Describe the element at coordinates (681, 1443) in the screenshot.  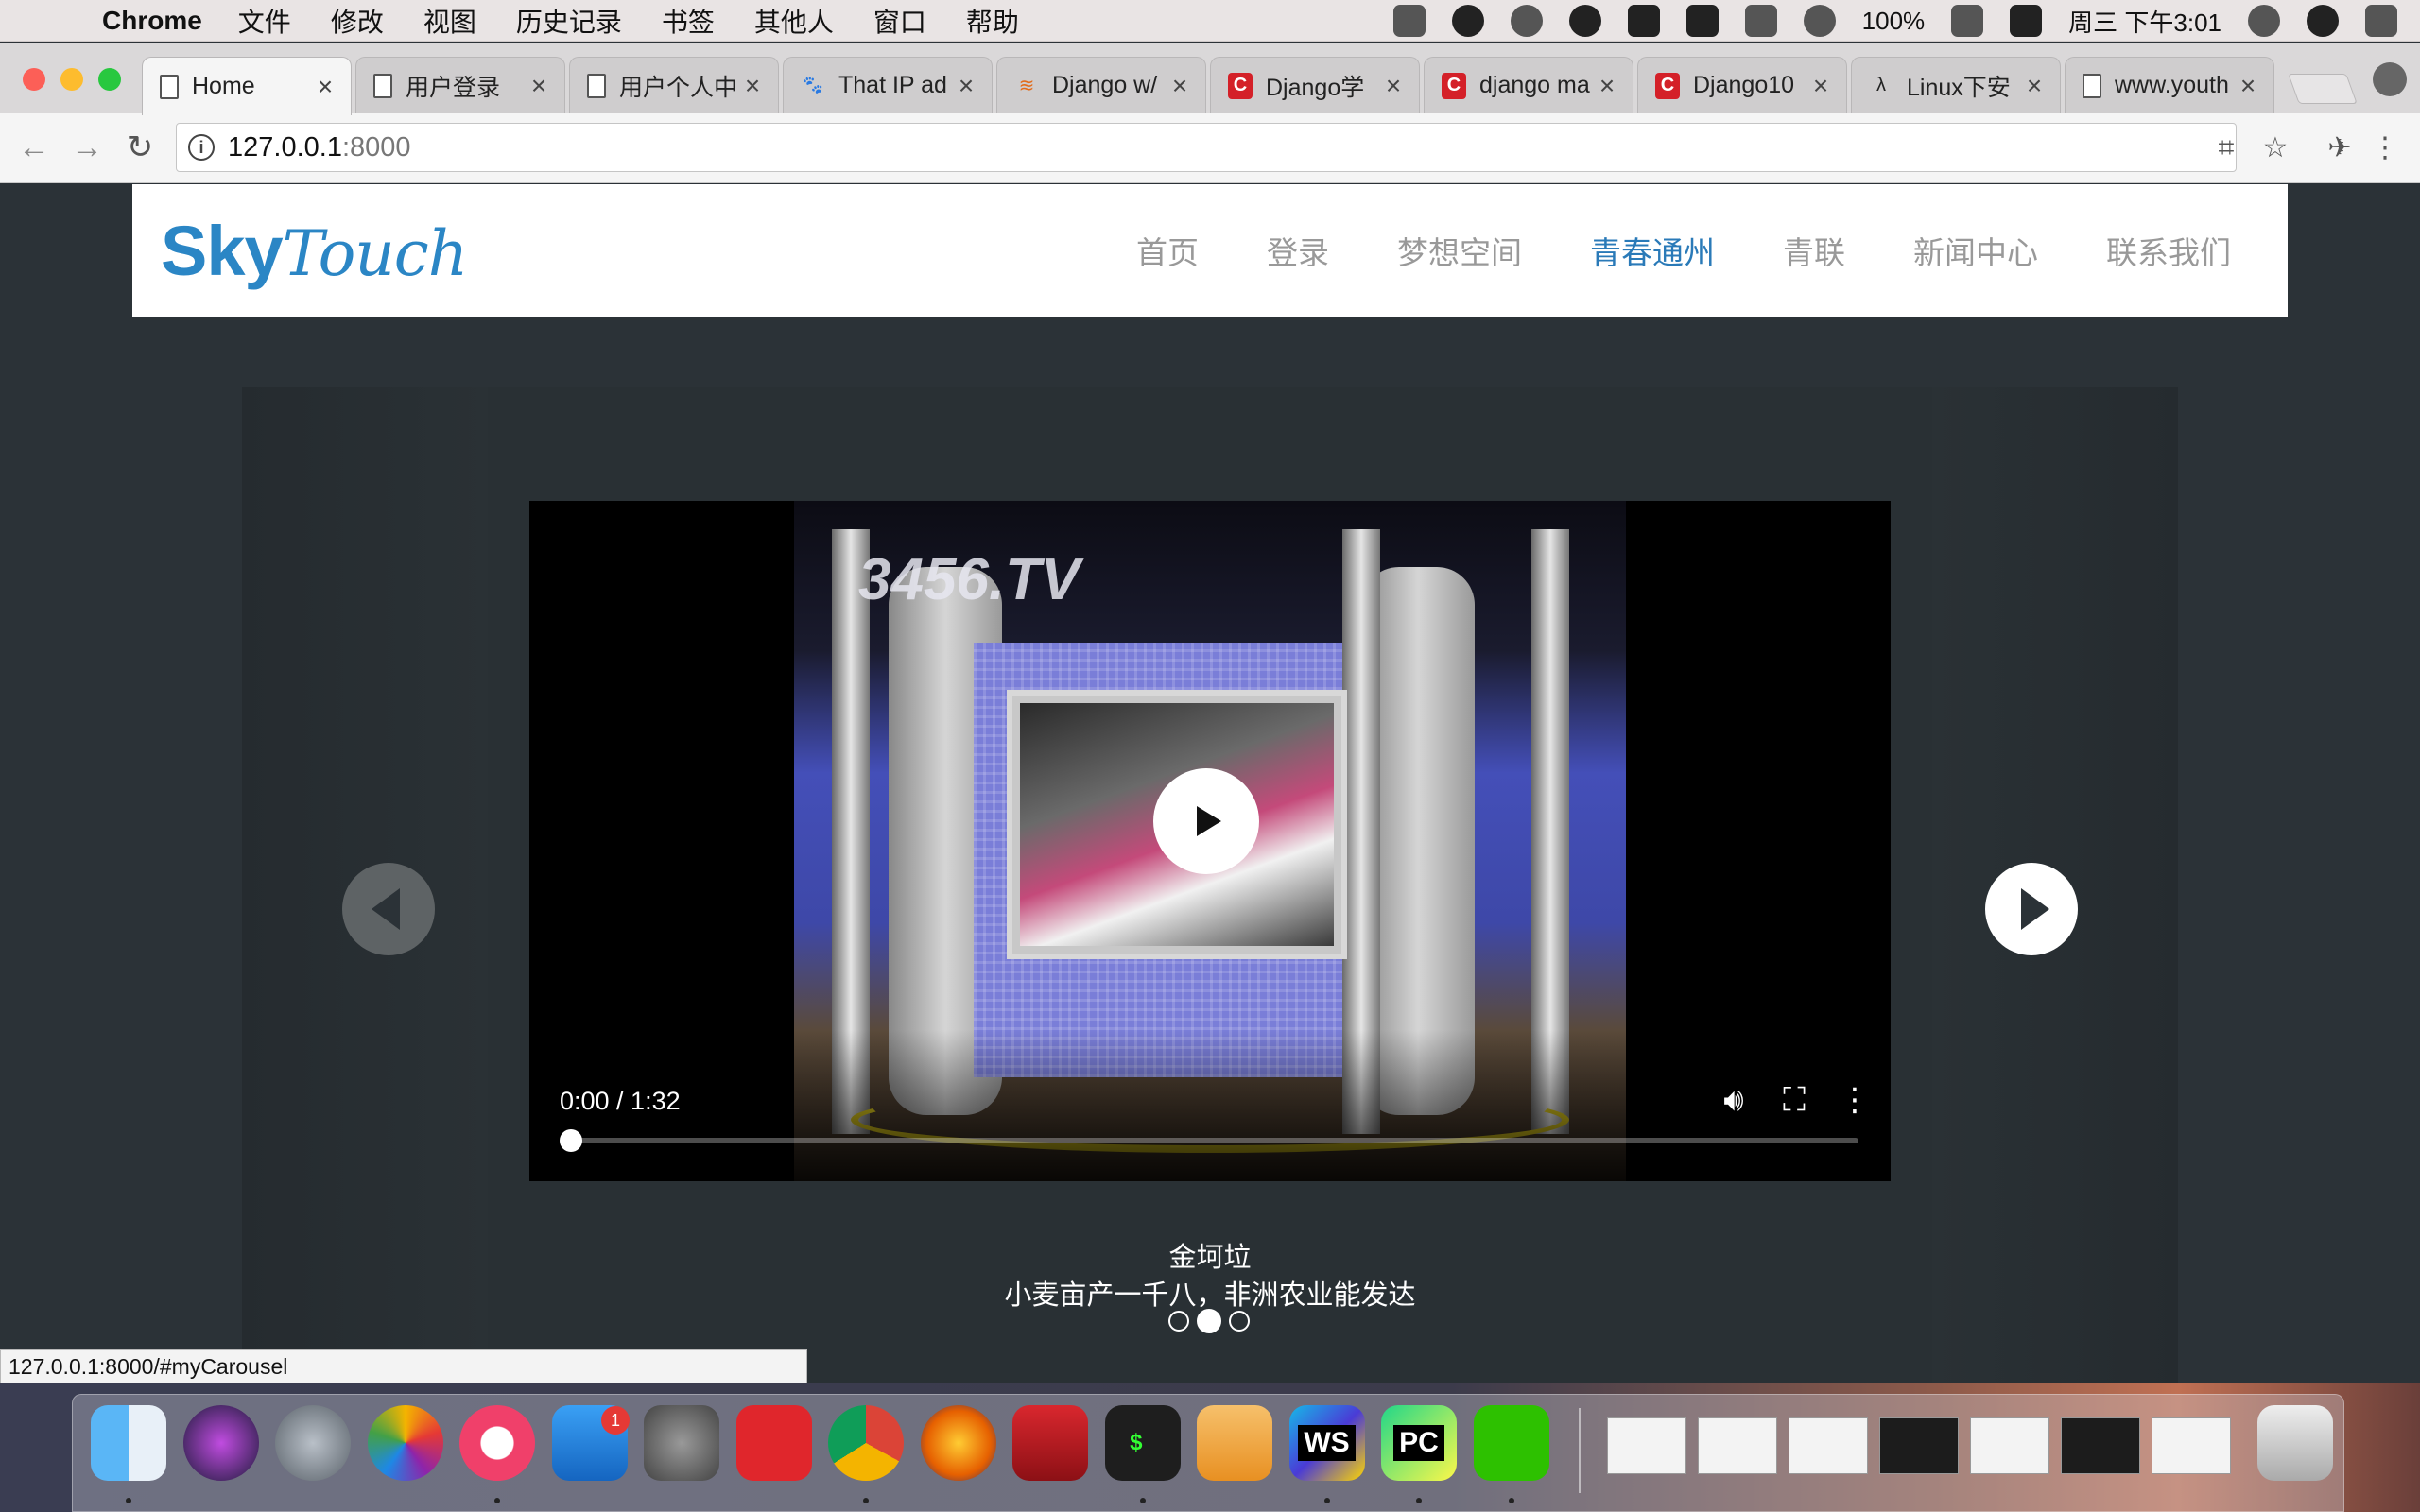
I see `system-preferences-dock-icon` at that location.